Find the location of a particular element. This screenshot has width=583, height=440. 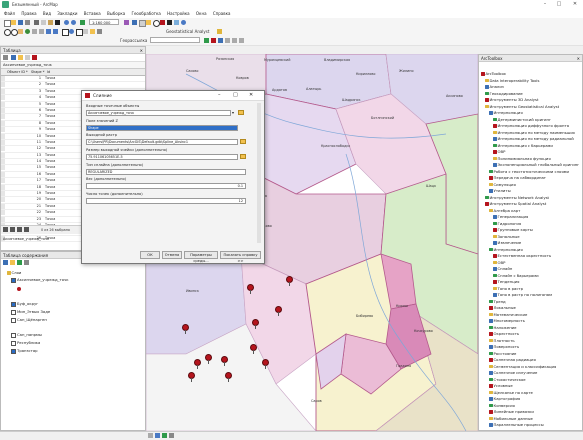

toc-icon is located at coordinates (142, 23).